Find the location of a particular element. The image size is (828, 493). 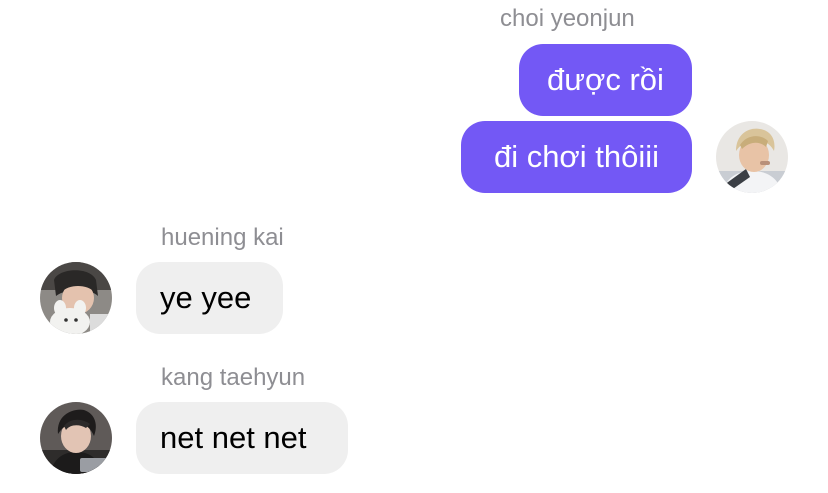

sender-name: huening kai is located at coordinates (222, 237).